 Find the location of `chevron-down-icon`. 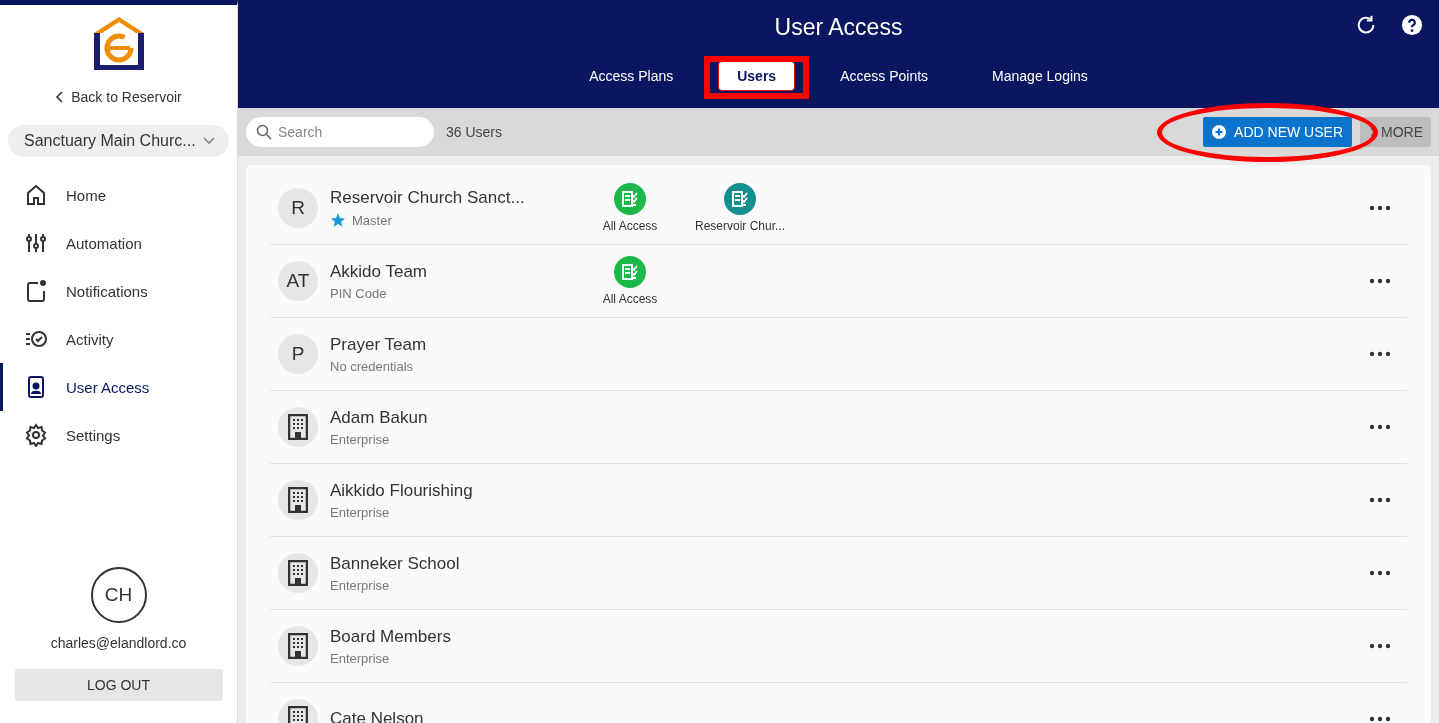

chevron-down-icon is located at coordinates (209, 141).